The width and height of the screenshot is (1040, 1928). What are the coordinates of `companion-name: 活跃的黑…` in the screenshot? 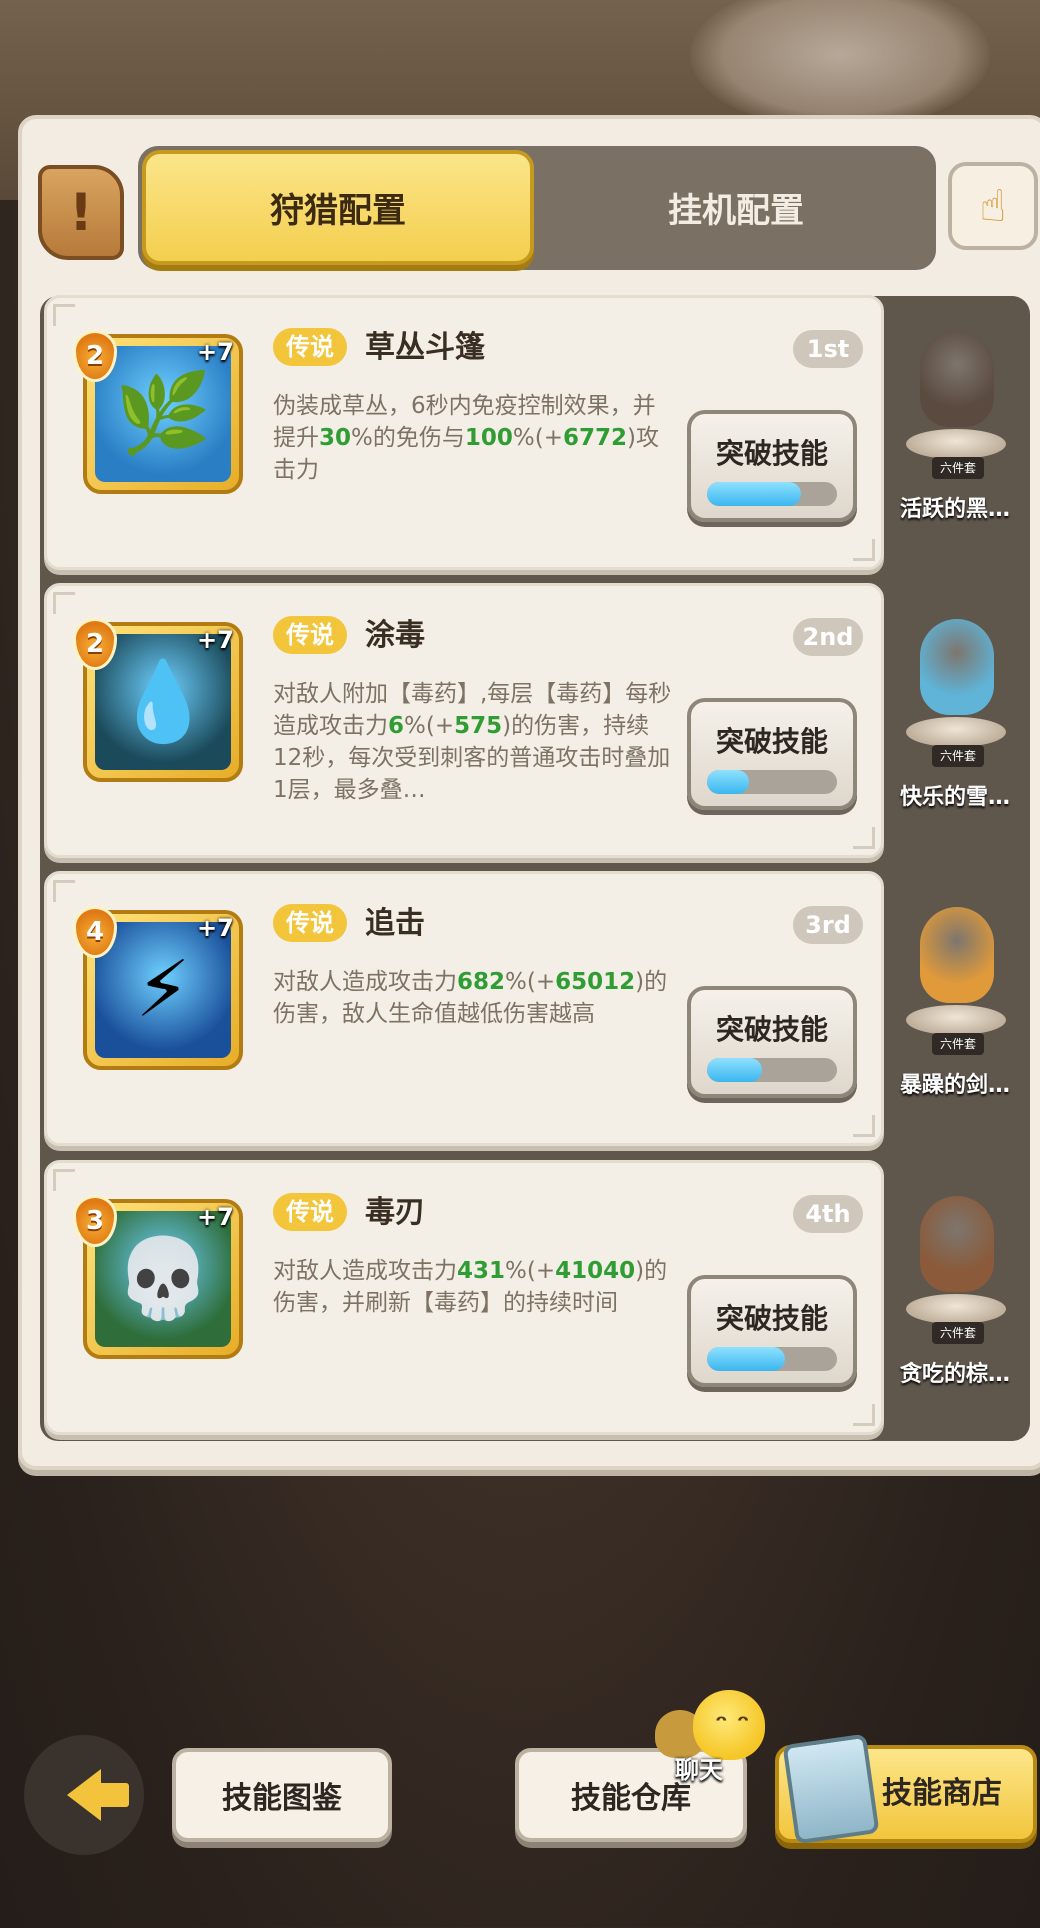 It's located at (954, 509).